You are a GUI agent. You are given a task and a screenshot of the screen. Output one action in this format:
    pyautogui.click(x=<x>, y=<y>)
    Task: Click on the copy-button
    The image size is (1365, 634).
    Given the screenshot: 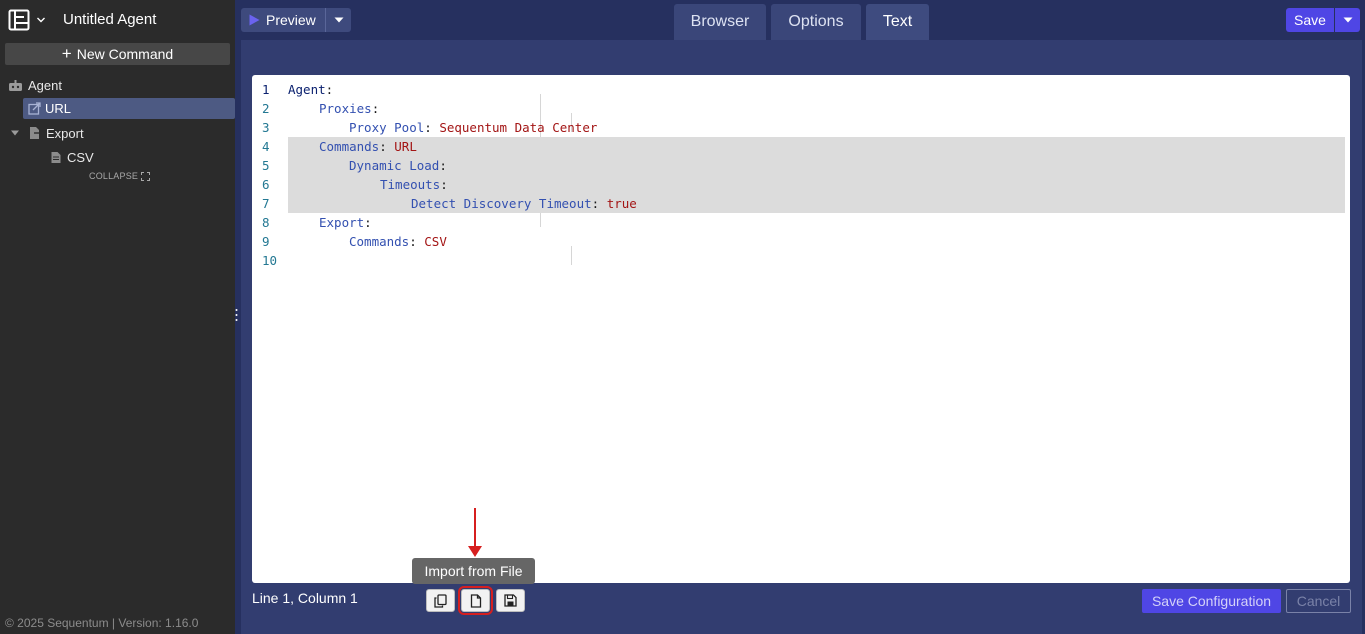 What is the action you would take?
    pyautogui.click(x=440, y=600)
    